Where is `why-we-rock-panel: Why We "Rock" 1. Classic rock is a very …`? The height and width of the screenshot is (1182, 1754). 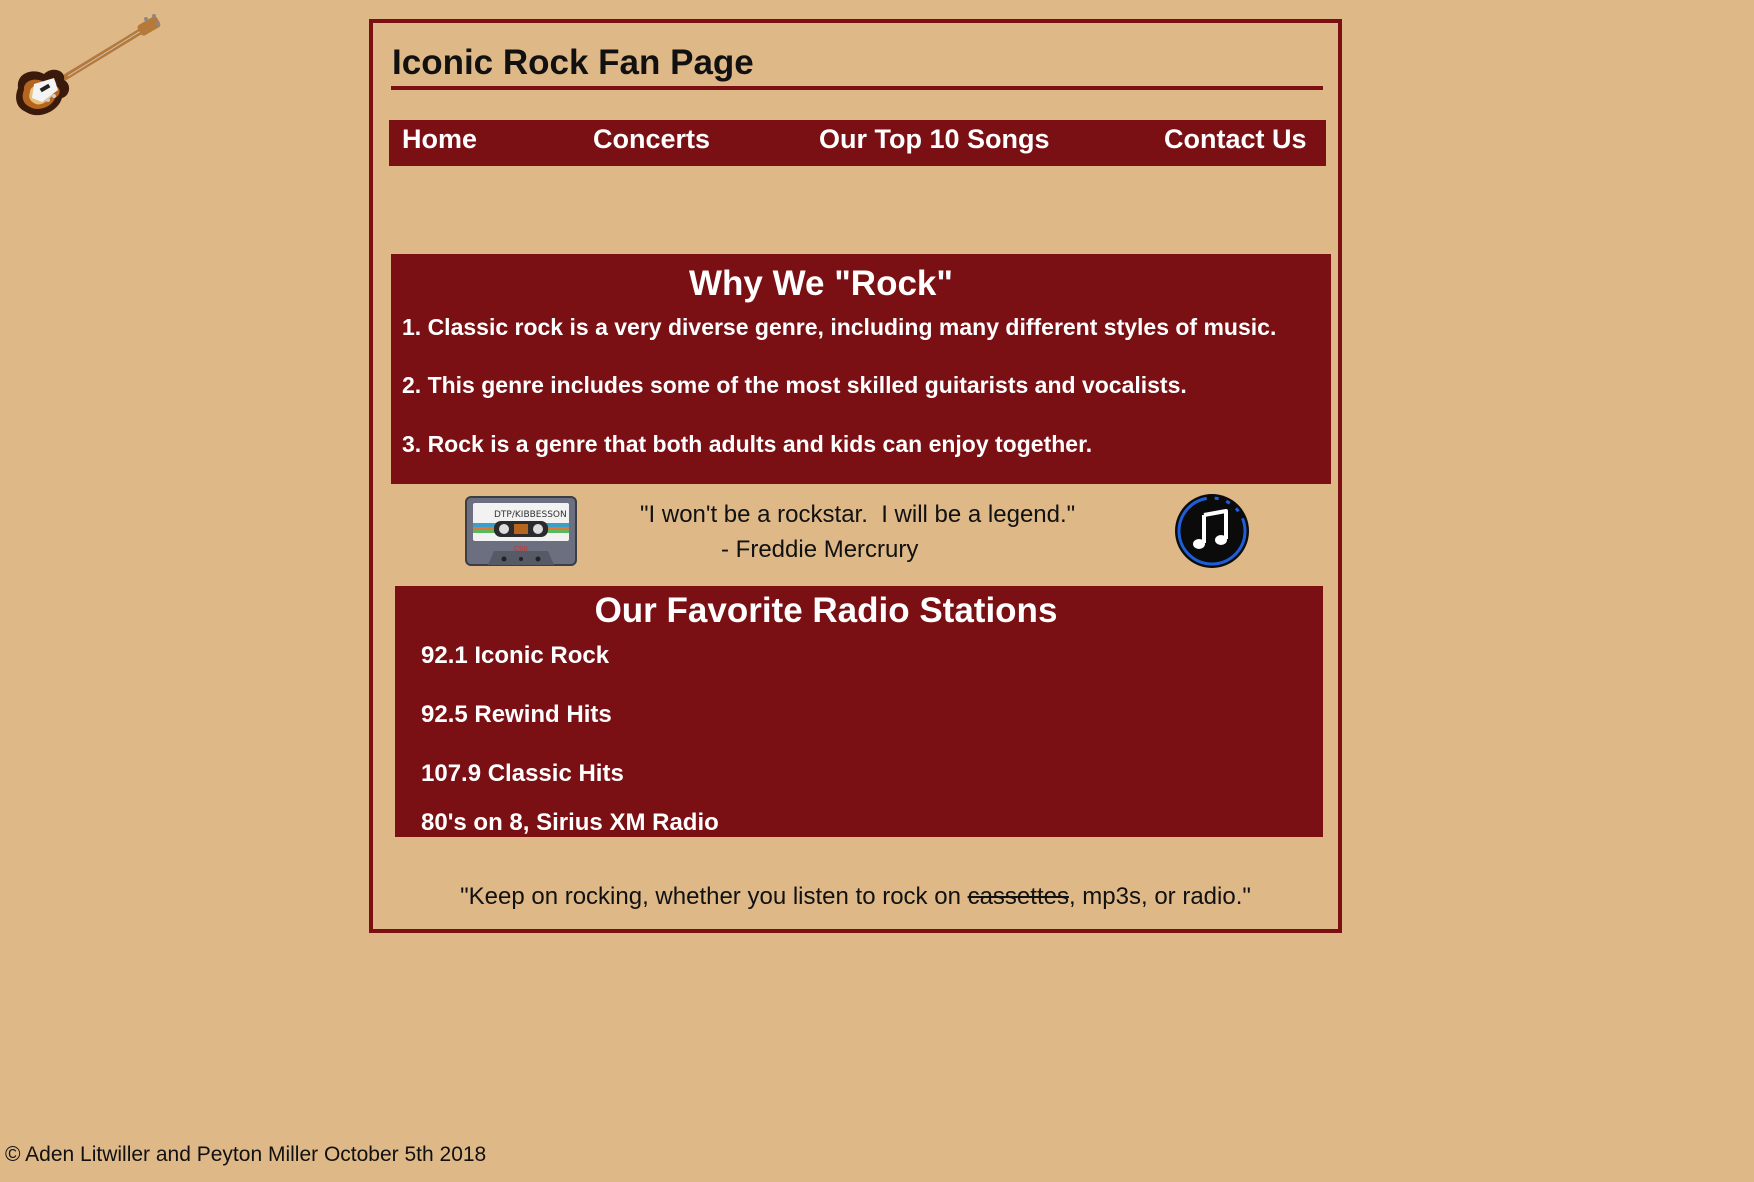
why-we-rock-panel: Why We "Rock" 1. Classic rock is a very … is located at coordinates (861, 369).